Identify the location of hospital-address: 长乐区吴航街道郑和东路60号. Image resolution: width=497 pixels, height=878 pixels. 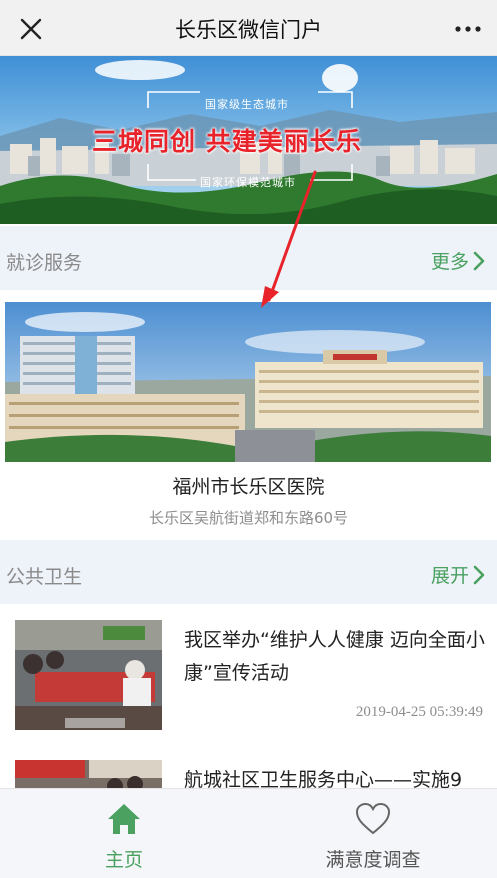
(248, 518).